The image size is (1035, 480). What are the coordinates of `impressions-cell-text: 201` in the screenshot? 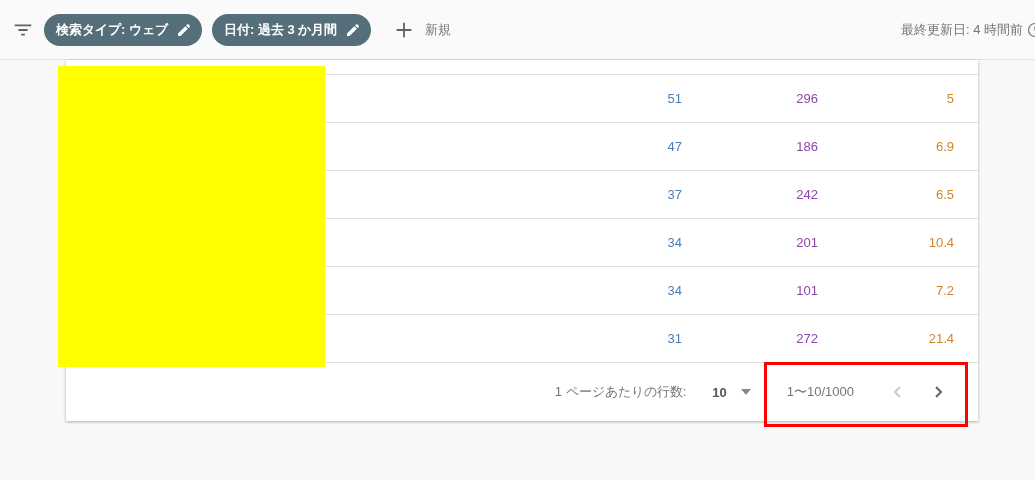 It's located at (806, 242).